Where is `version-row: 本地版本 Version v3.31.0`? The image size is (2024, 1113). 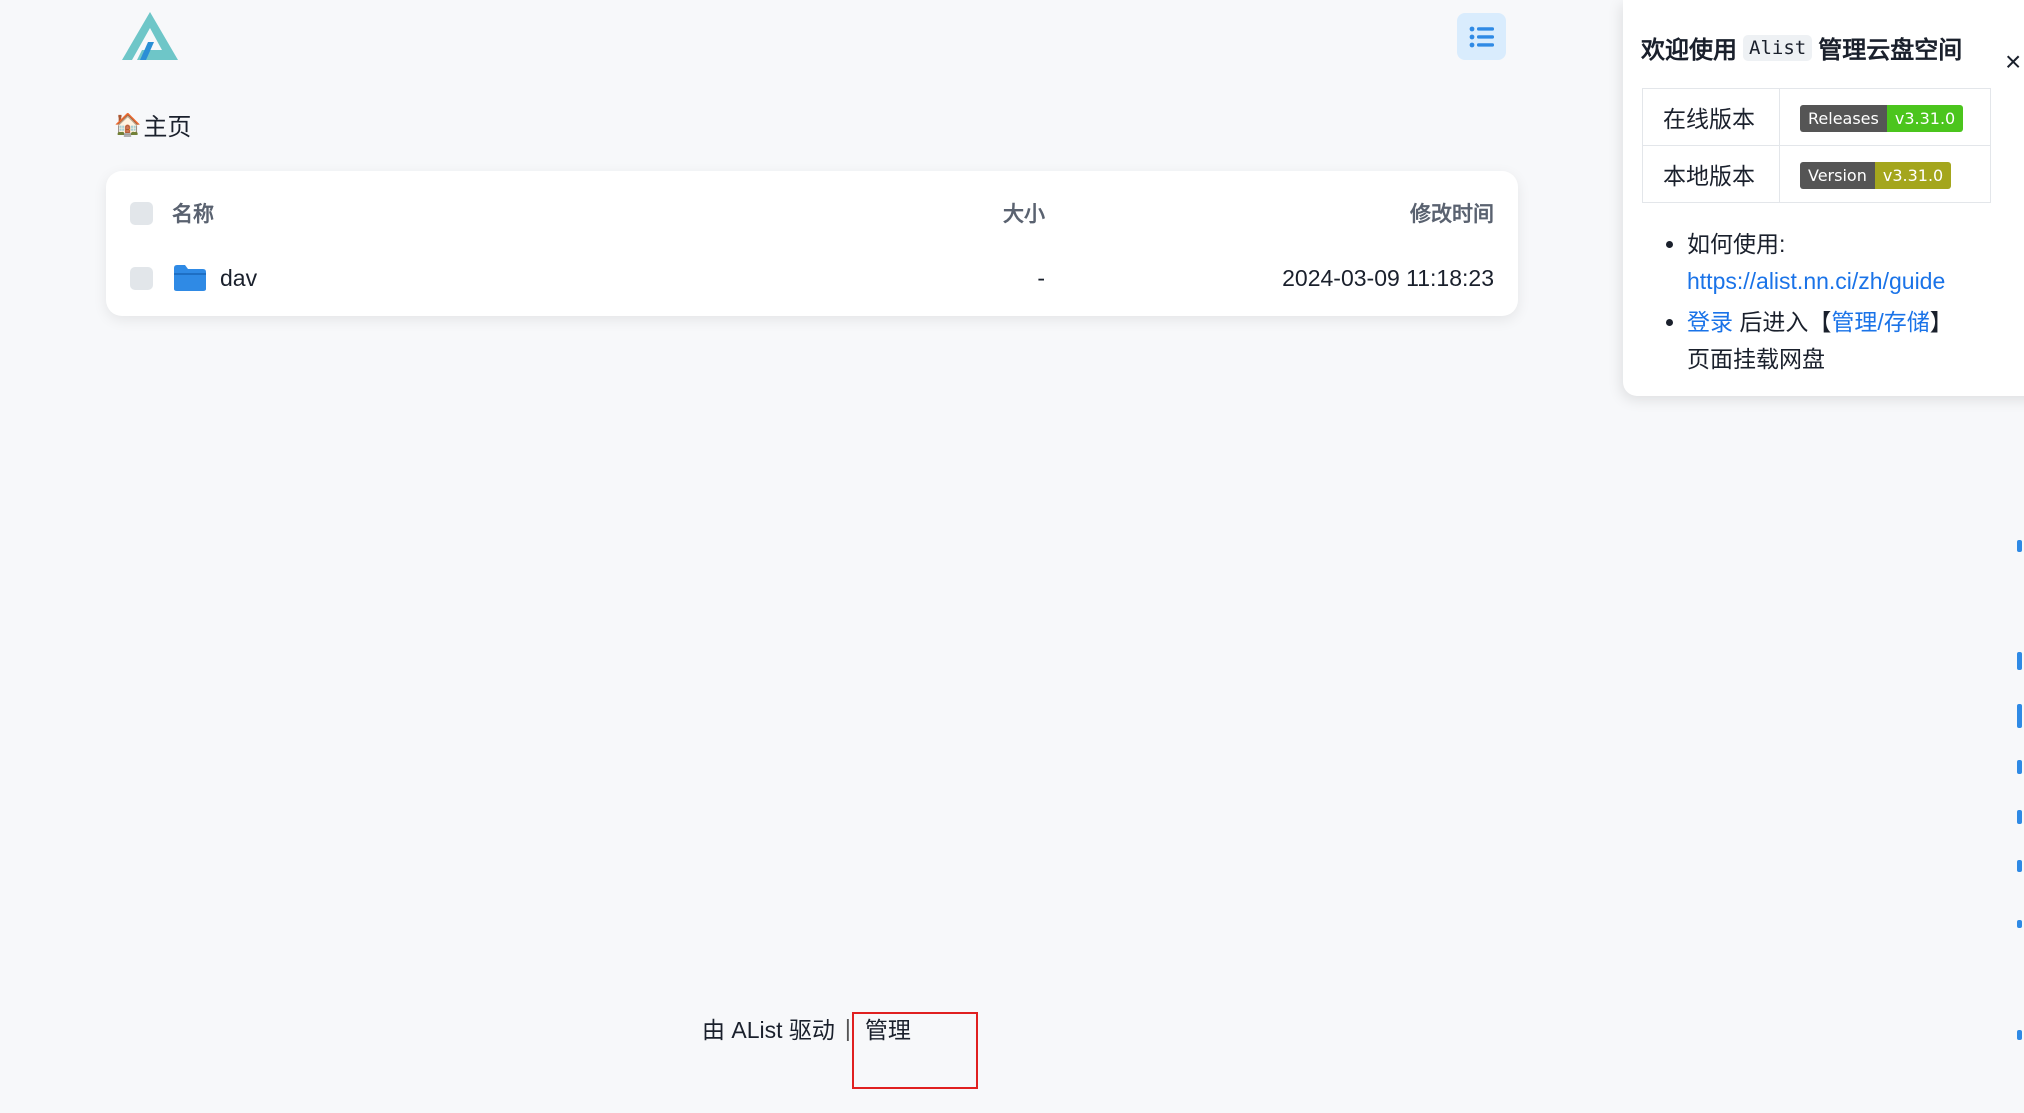
version-row: 本地版本 Version v3.31.0 is located at coordinates (1816, 174).